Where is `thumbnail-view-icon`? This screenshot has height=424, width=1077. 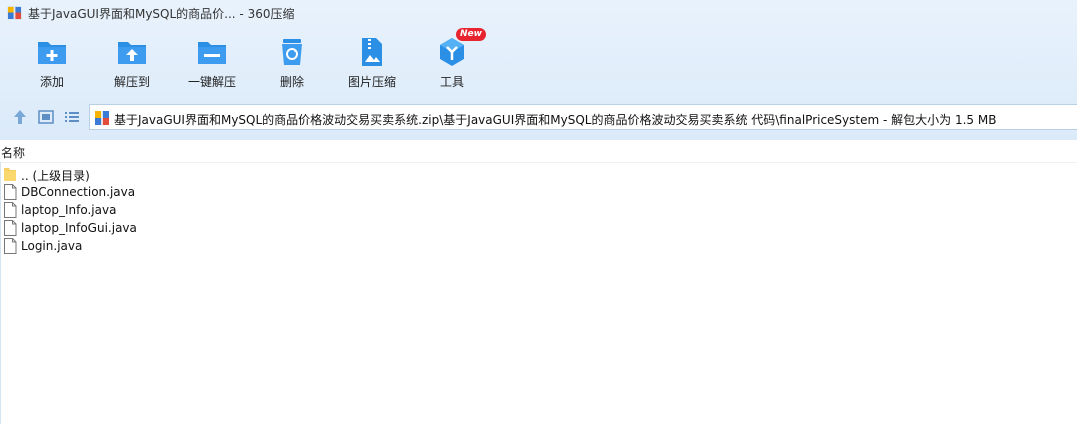 thumbnail-view-icon is located at coordinates (46, 117).